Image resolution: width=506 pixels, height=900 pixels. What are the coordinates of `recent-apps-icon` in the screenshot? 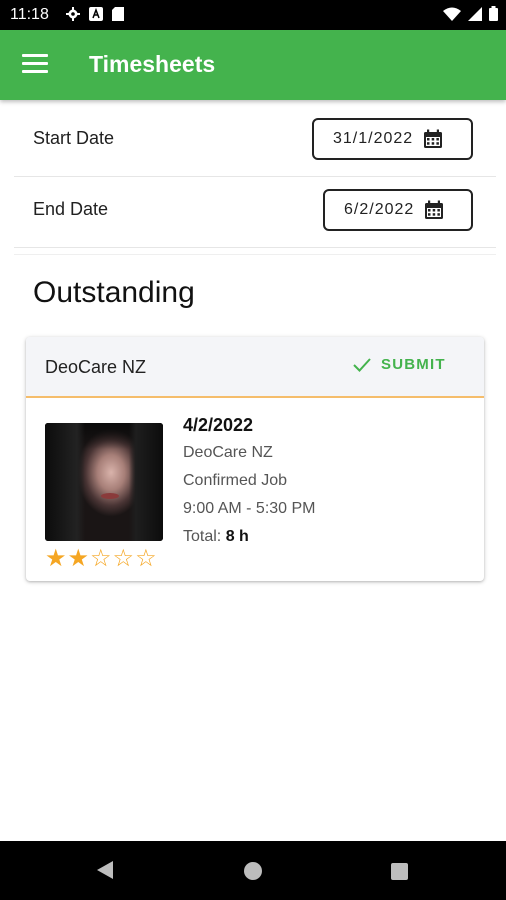 It's located at (399, 871).